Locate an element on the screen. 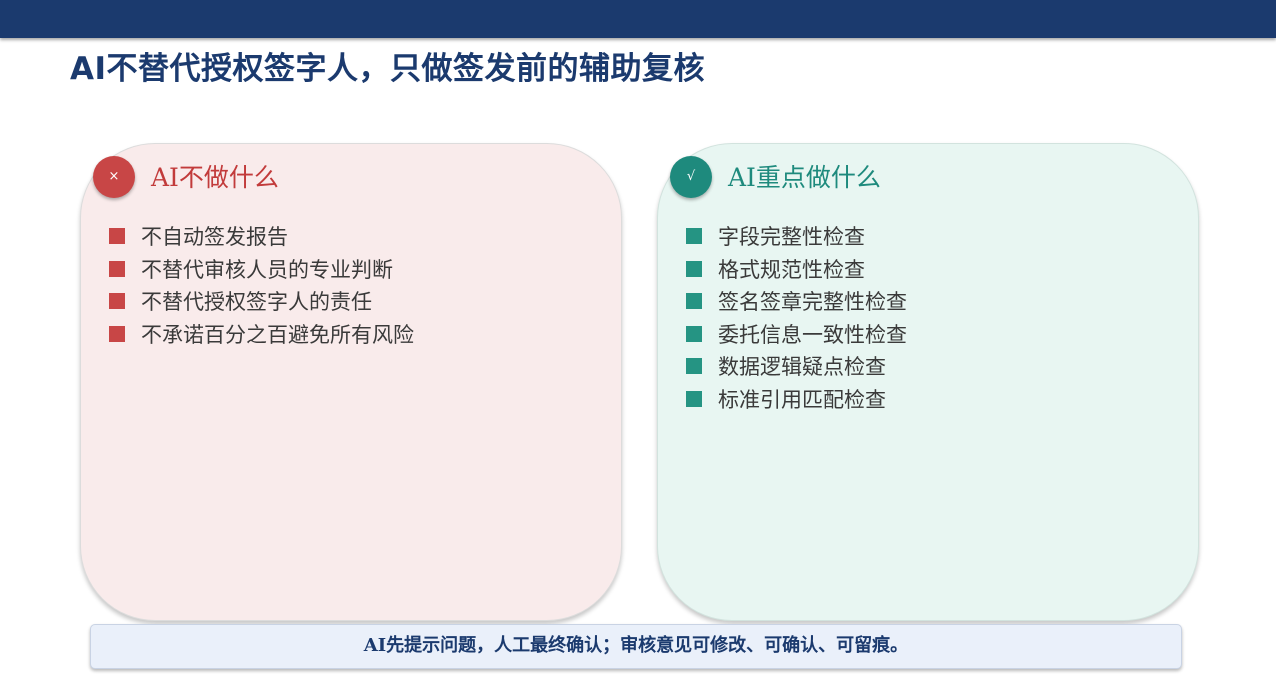  list-item: 格式规范性检查 is located at coordinates (796, 269).